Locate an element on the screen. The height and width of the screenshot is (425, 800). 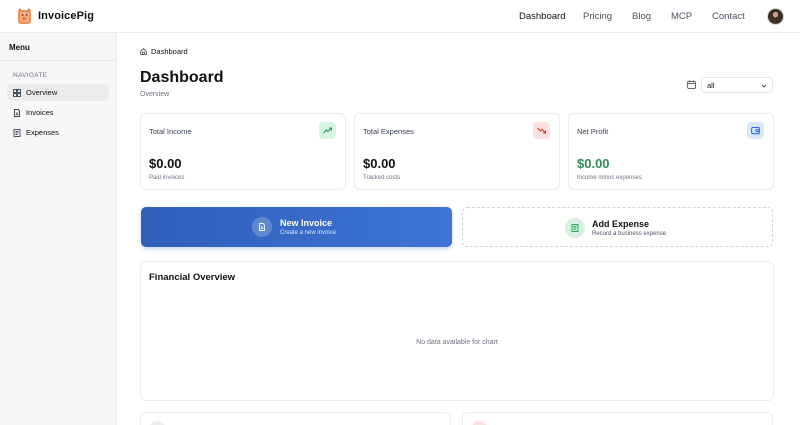
stat-label: Total Income is located at coordinates (170, 131).